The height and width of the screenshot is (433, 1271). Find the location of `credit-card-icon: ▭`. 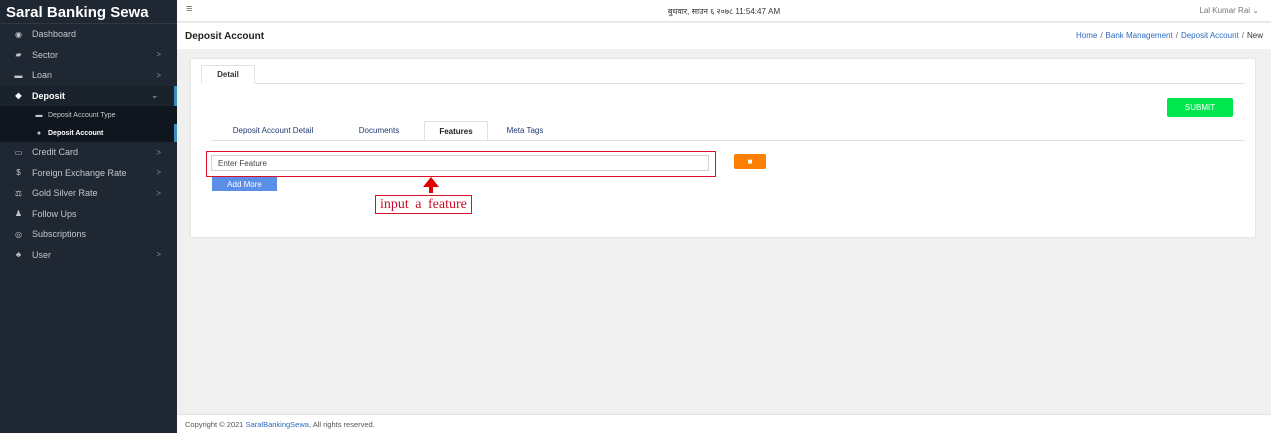

credit-card-icon: ▭ is located at coordinates (18, 152).